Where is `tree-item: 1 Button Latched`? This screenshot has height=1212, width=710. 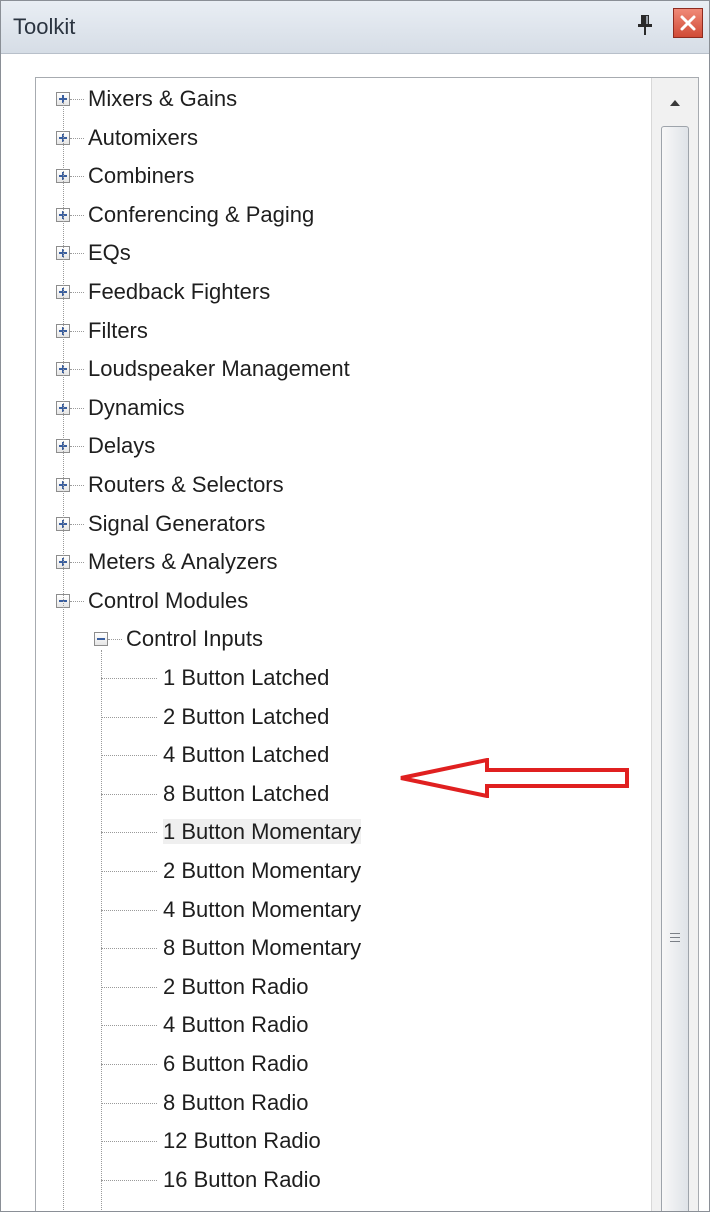 tree-item: 1 Button Latched is located at coordinates (246, 678).